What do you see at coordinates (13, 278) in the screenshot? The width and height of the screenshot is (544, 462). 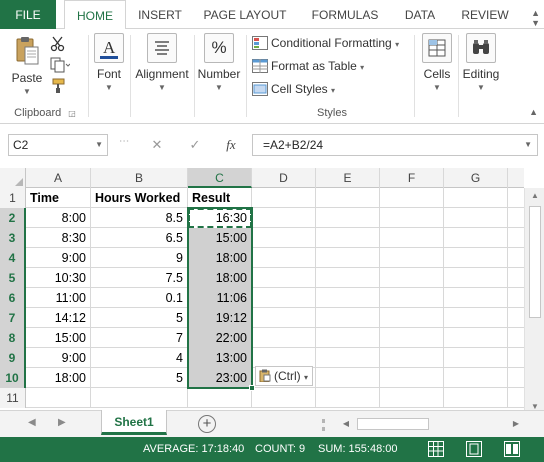 I see `row-header: 5` at bounding box center [13, 278].